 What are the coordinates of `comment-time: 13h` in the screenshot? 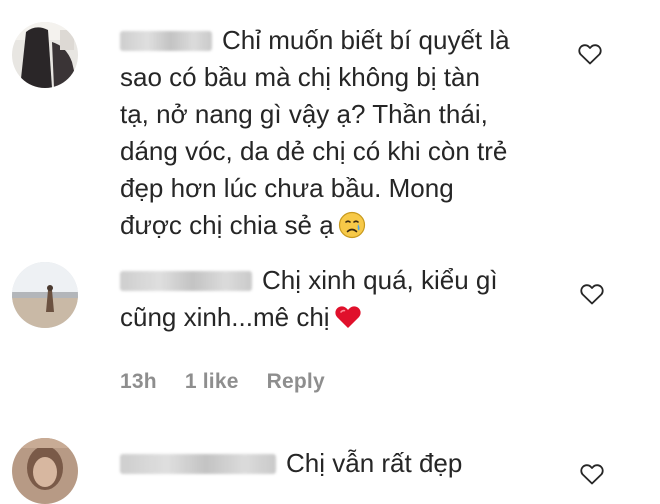 It's located at (138, 381).